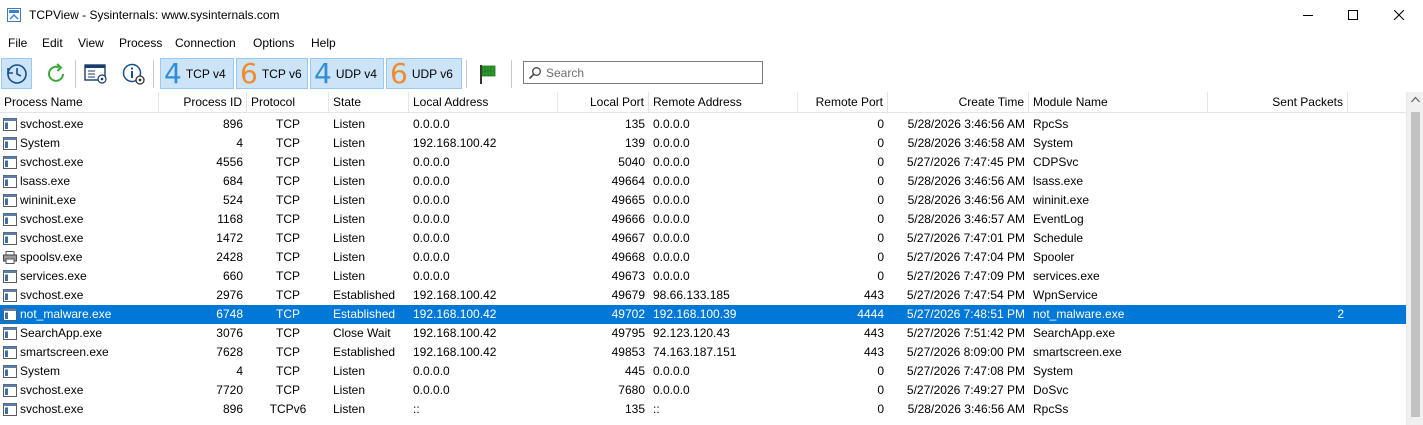 This screenshot has height=425, width=1423. What do you see at coordinates (347, 73) in the screenshot?
I see `udp-v4-toggle: 4 UDP v4` at bounding box center [347, 73].